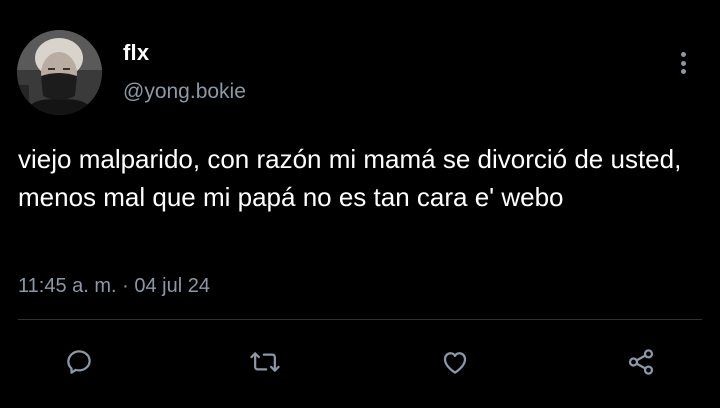 This screenshot has height=408, width=720. I want to click on more-vertical-icon, so click(683, 63).